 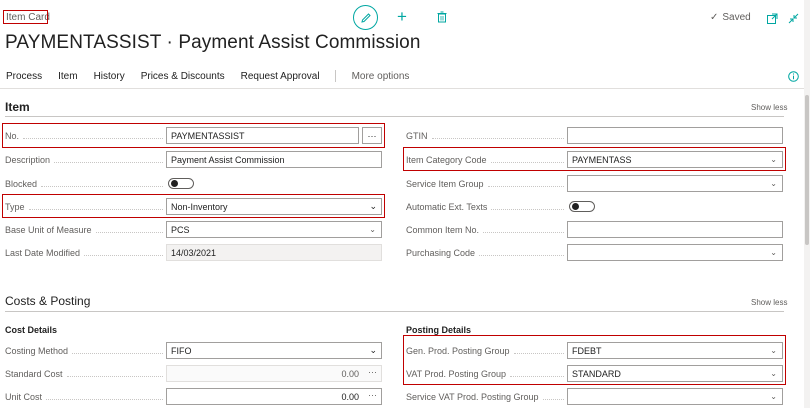 I want to click on base-uom-select: PCS ⌄, so click(x=274, y=229).